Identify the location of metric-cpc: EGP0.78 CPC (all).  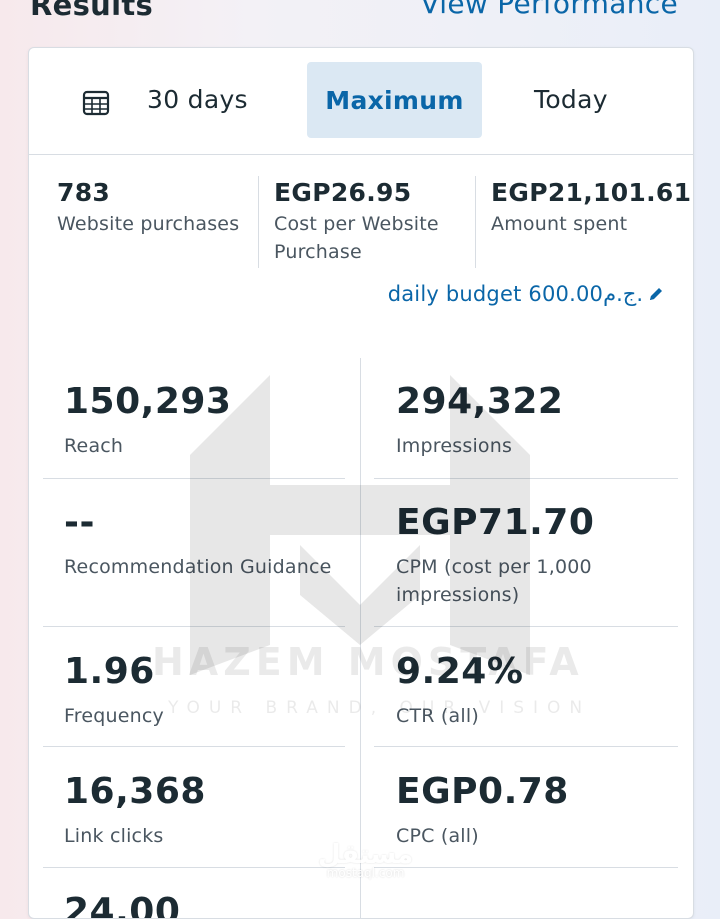
(536, 811).